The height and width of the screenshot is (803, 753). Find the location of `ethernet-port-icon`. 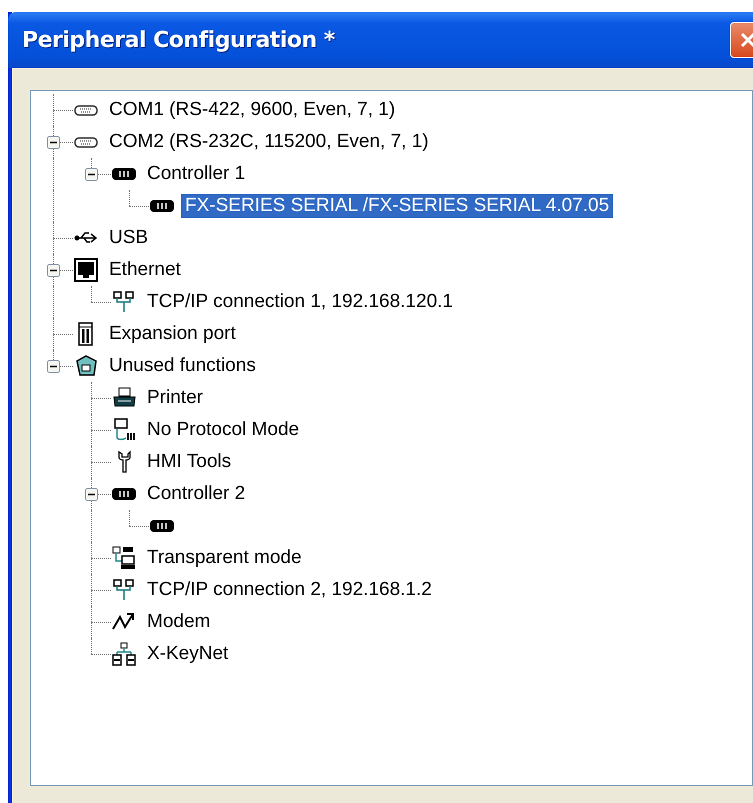

ethernet-port-icon is located at coordinates (86, 270).